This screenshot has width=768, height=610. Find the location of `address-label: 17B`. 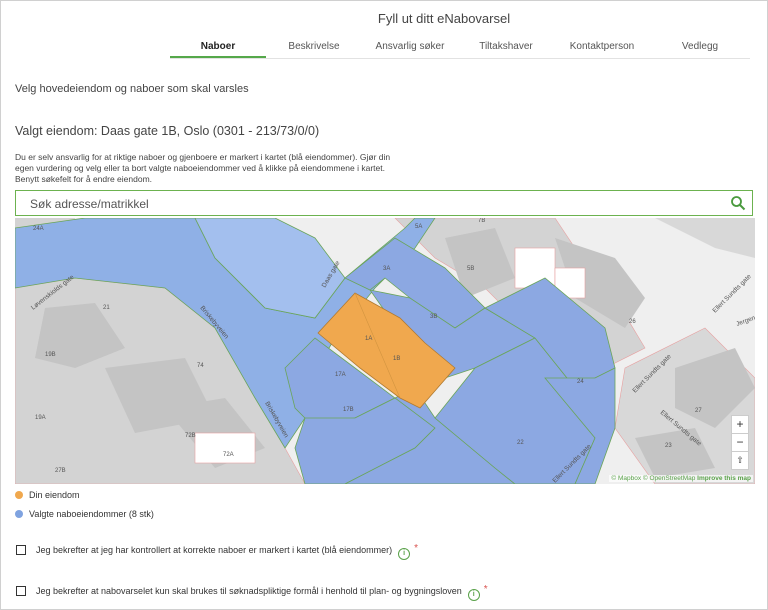

address-label: 17B is located at coordinates (348, 410).